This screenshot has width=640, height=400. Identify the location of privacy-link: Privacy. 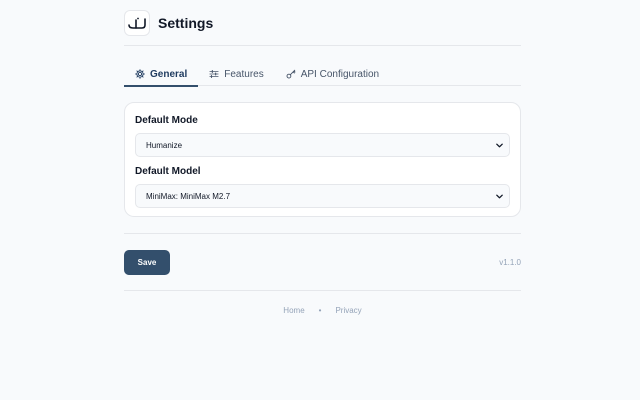
(348, 310).